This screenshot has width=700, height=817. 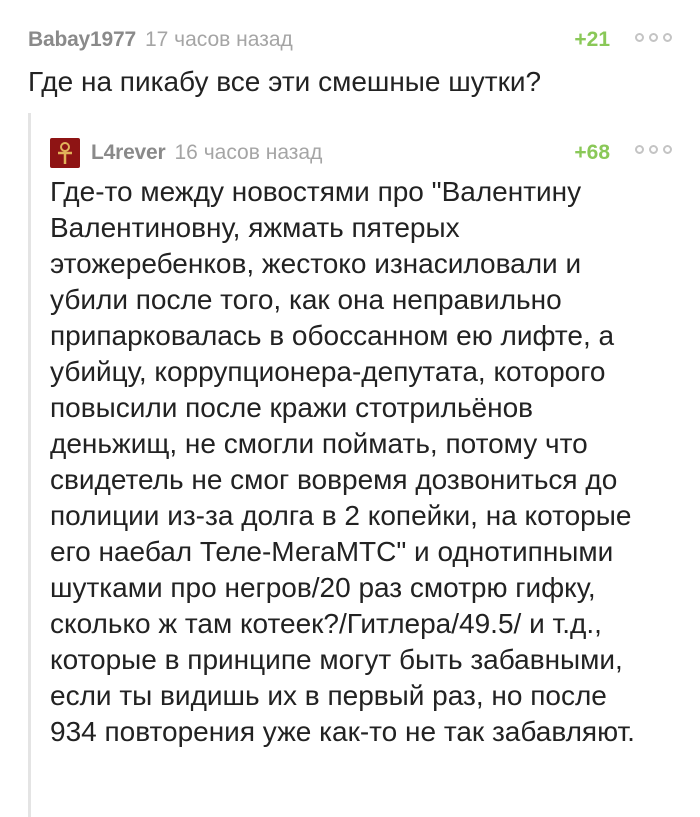 I want to click on text-line: шутками про негров/20 раз смотрю гифку,, so click(x=323, y=587).